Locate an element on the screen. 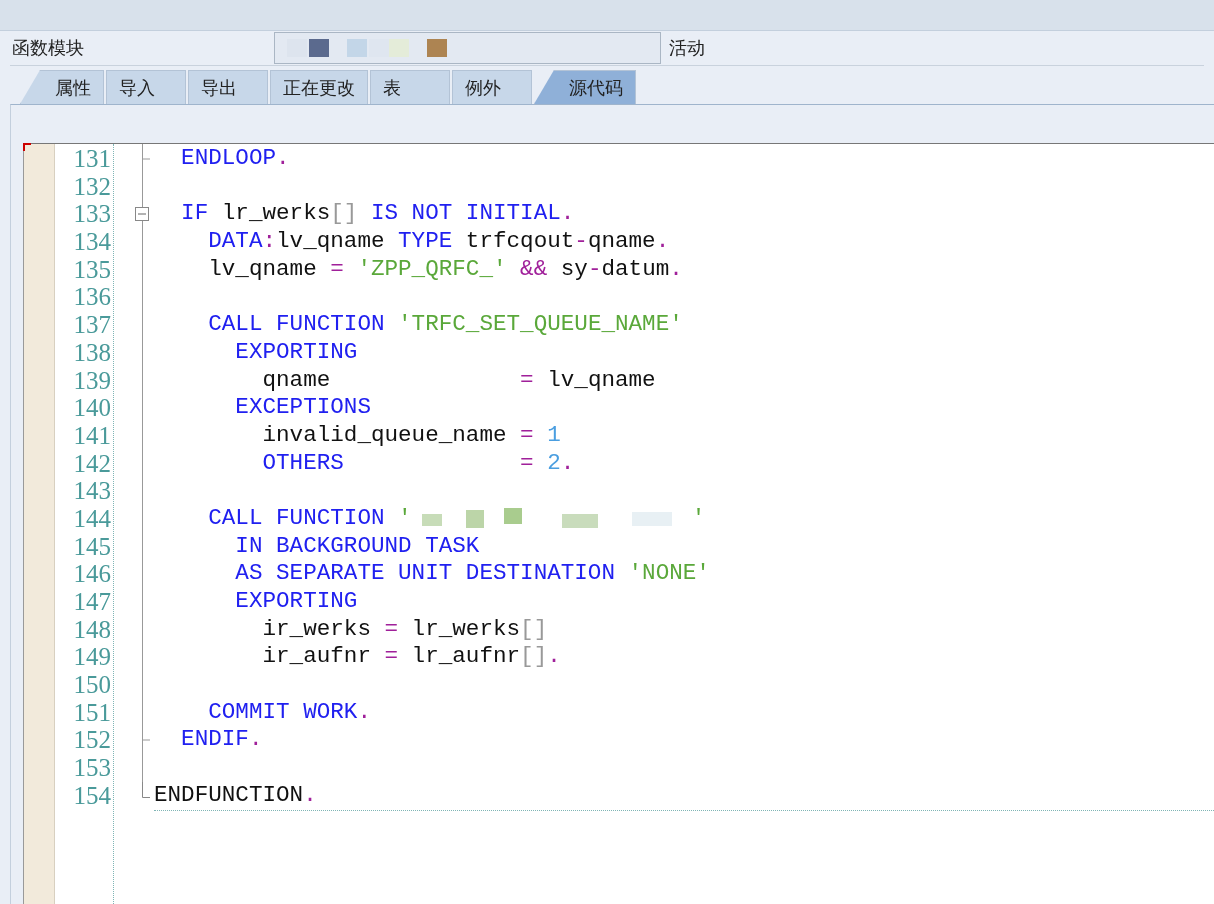 This screenshot has width=1214, height=904. keyword: EXCEPTIONS is located at coordinates (302, 408).